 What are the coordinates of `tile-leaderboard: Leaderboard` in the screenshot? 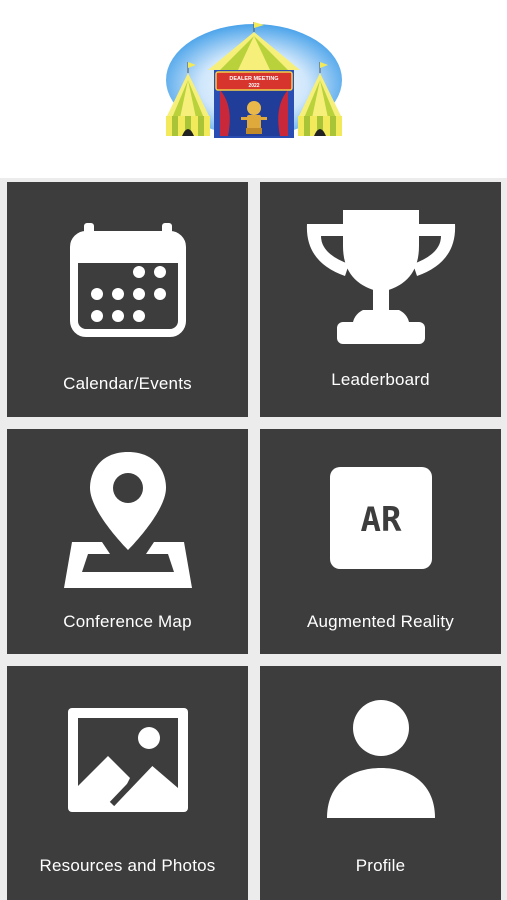 It's located at (380, 299).